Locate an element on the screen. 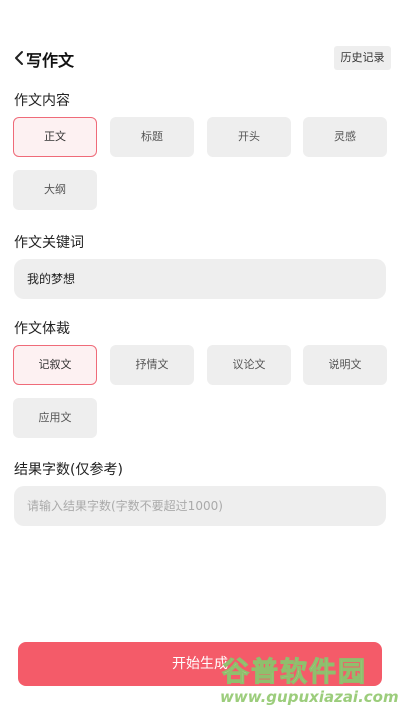 The height and width of the screenshot is (712, 400). genre-option-expository: 说明文 is located at coordinates (345, 365).